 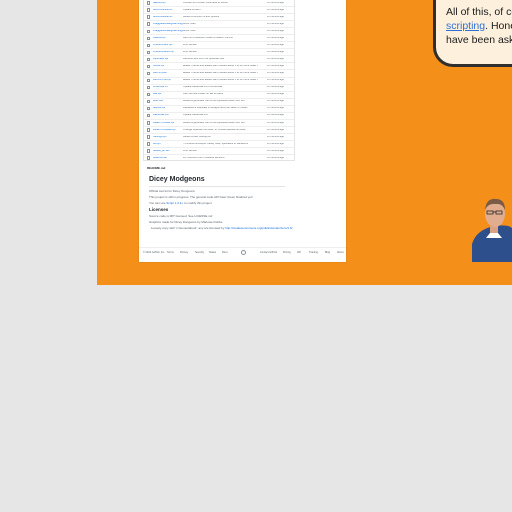 What do you see at coordinates (168, 94) in the screenshot?
I see `file-name: Mdl.cpl` at bounding box center [168, 94].